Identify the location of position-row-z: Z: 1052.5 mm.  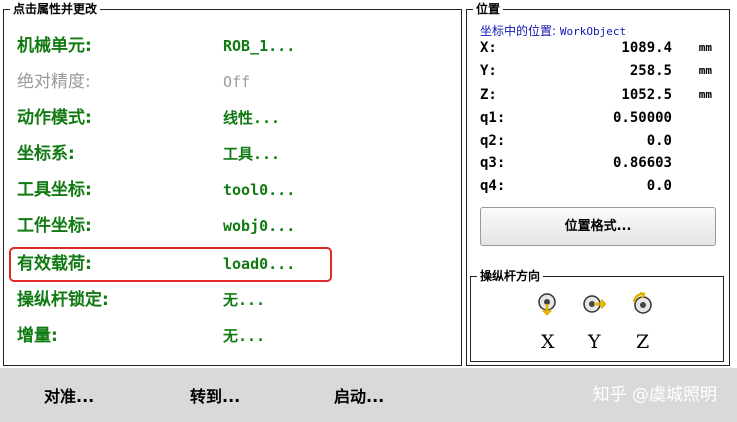
(600, 97).